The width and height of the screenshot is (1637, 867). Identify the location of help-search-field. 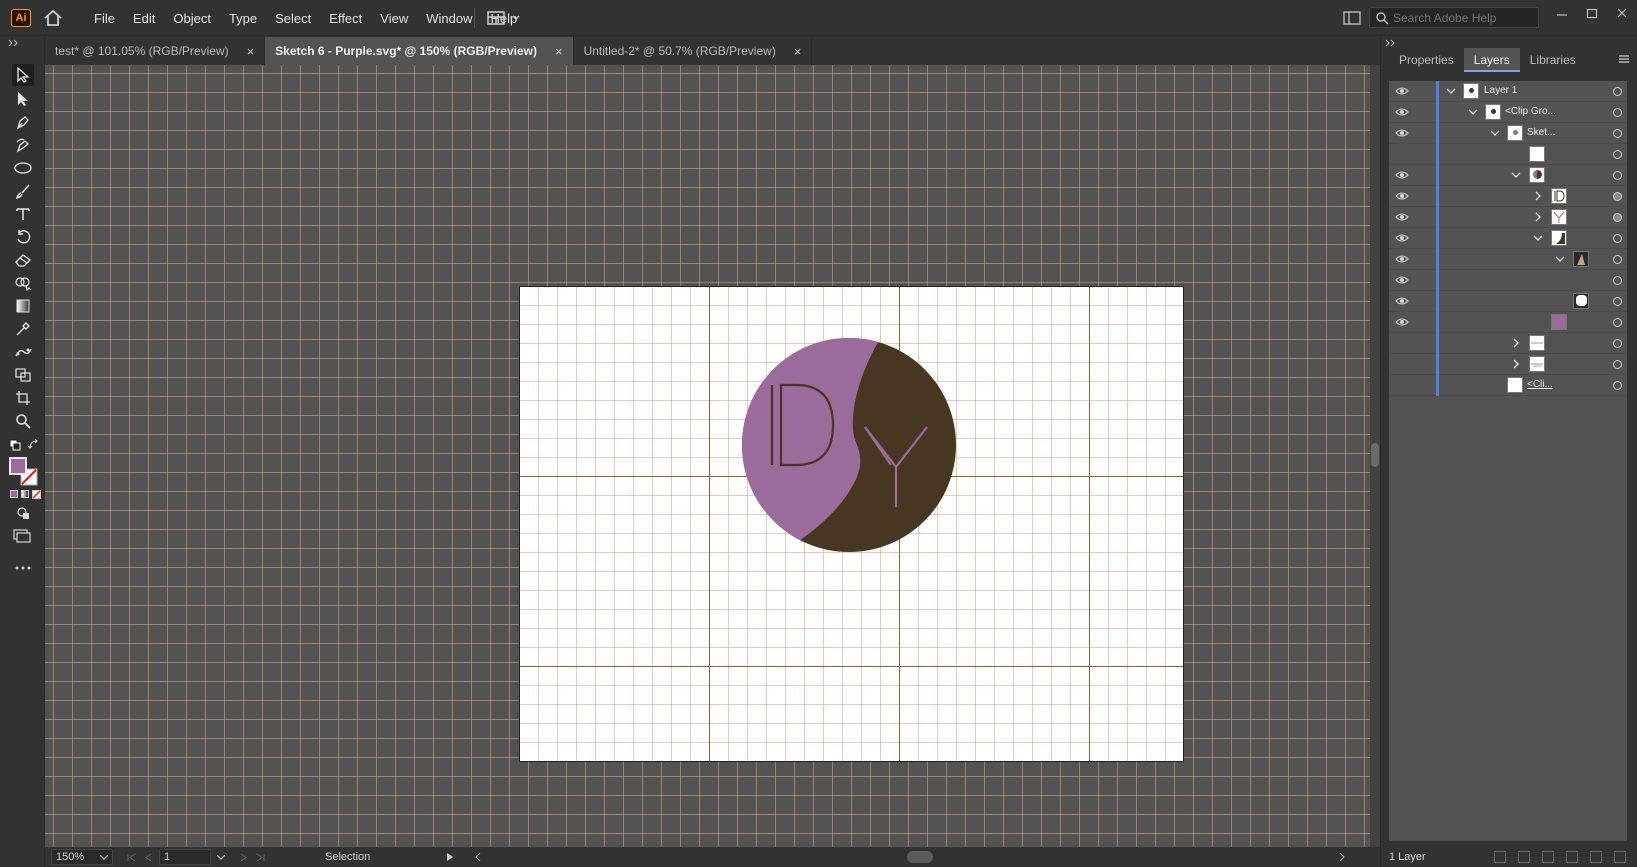
(1454, 17).